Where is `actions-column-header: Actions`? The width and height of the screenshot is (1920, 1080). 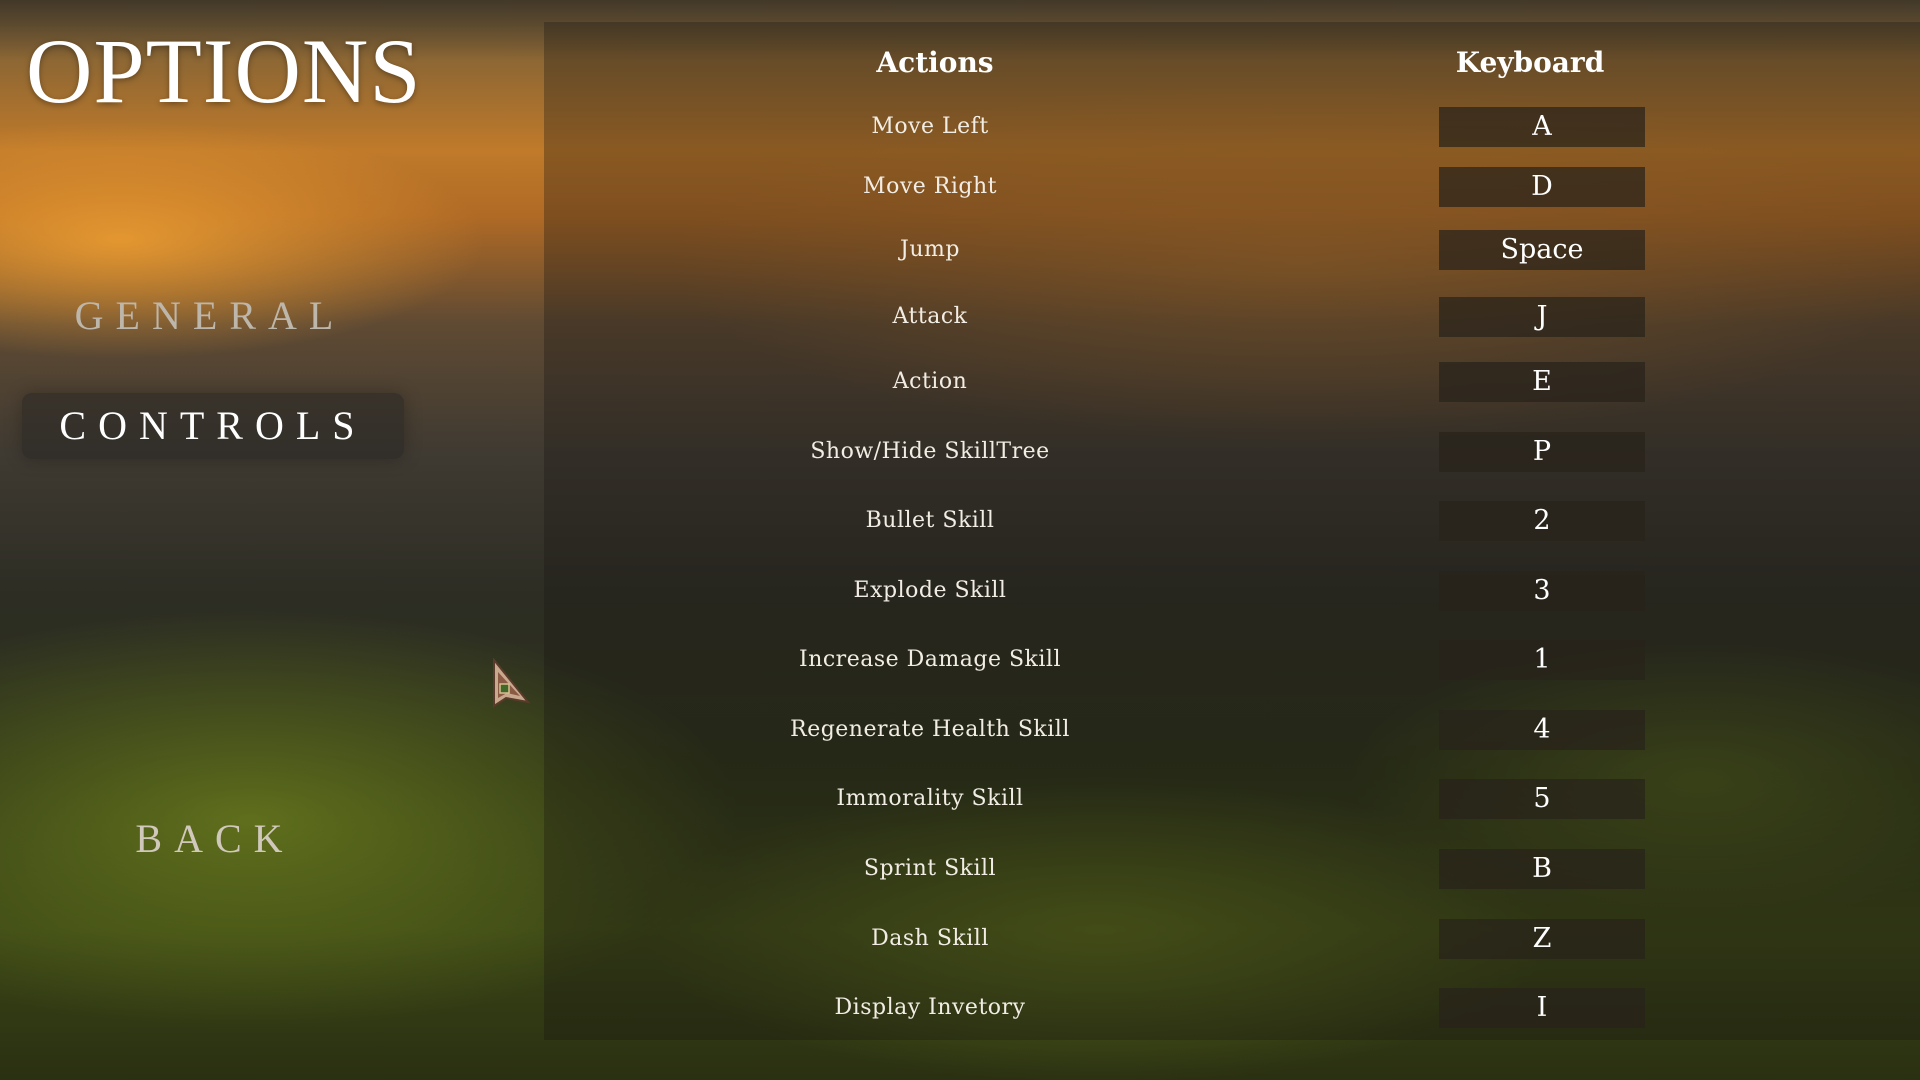 actions-column-header: Actions is located at coordinates (935, 62).